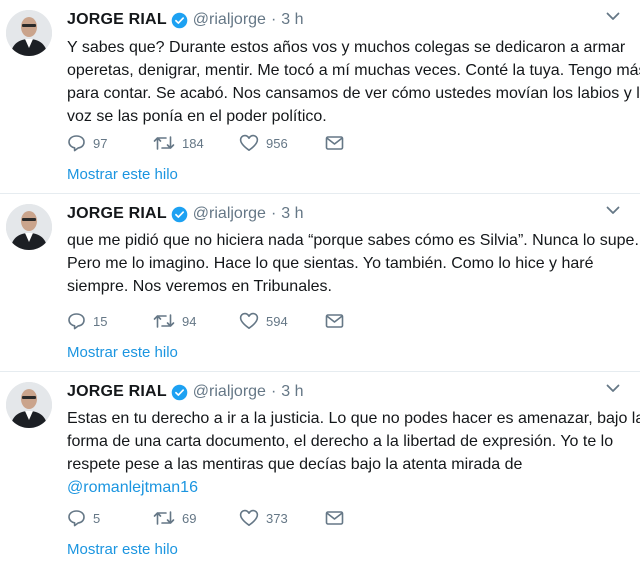 This screenshot has width=640, height=567. What do you see at coordinates (277, 518) in the screenshot?
I see `like-count: 373` at bounding box center [277, 518].